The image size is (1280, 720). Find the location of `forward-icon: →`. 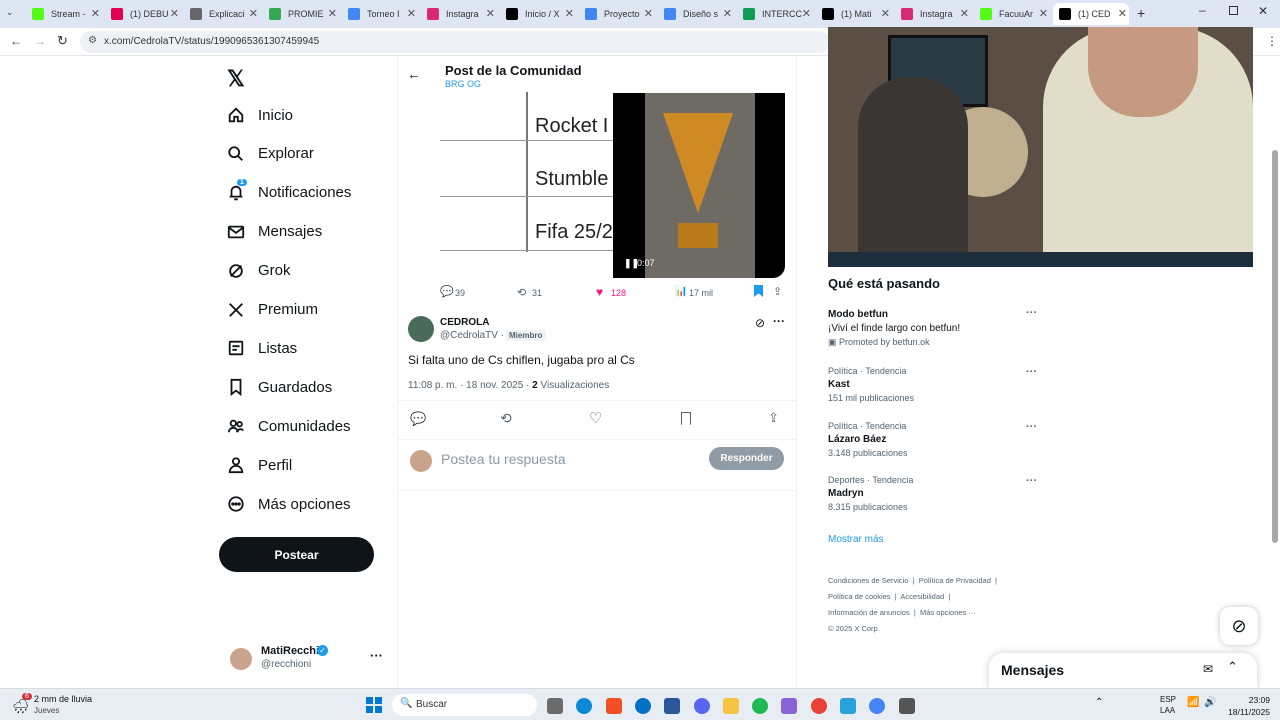

forward-icon: → is located at coordinates (40, 41).